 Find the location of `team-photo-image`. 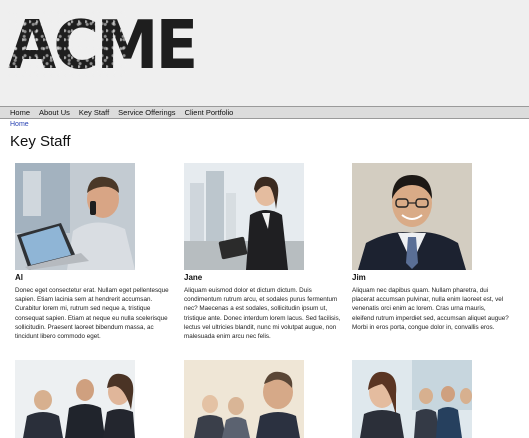

team-photo-image is located at coordinates (75, 399).